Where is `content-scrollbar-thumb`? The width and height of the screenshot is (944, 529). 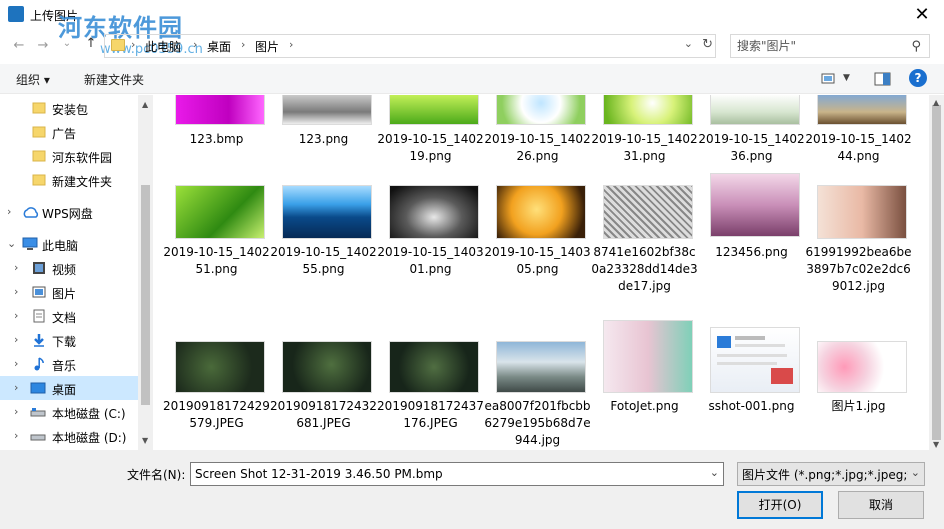
content-scrollbar-thumb is located at coordinates (936, 272).